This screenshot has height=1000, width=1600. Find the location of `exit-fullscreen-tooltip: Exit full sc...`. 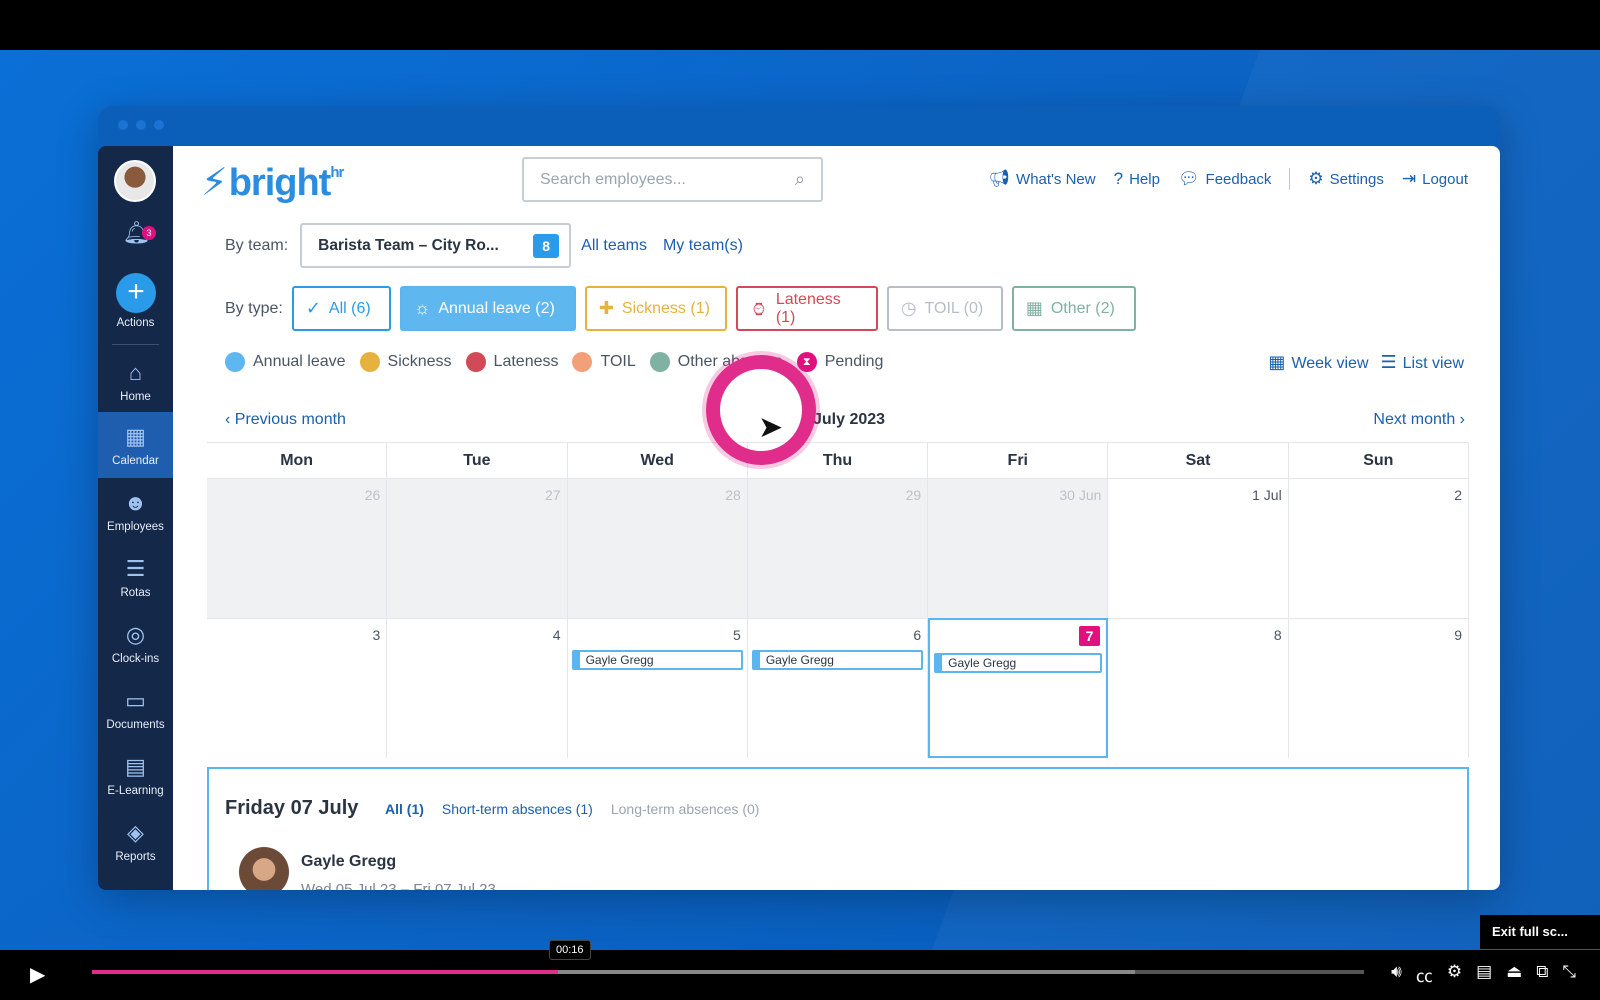

exit-fullscreen-tooltip: Exit full sc... is located at coordinates (1540, 932).